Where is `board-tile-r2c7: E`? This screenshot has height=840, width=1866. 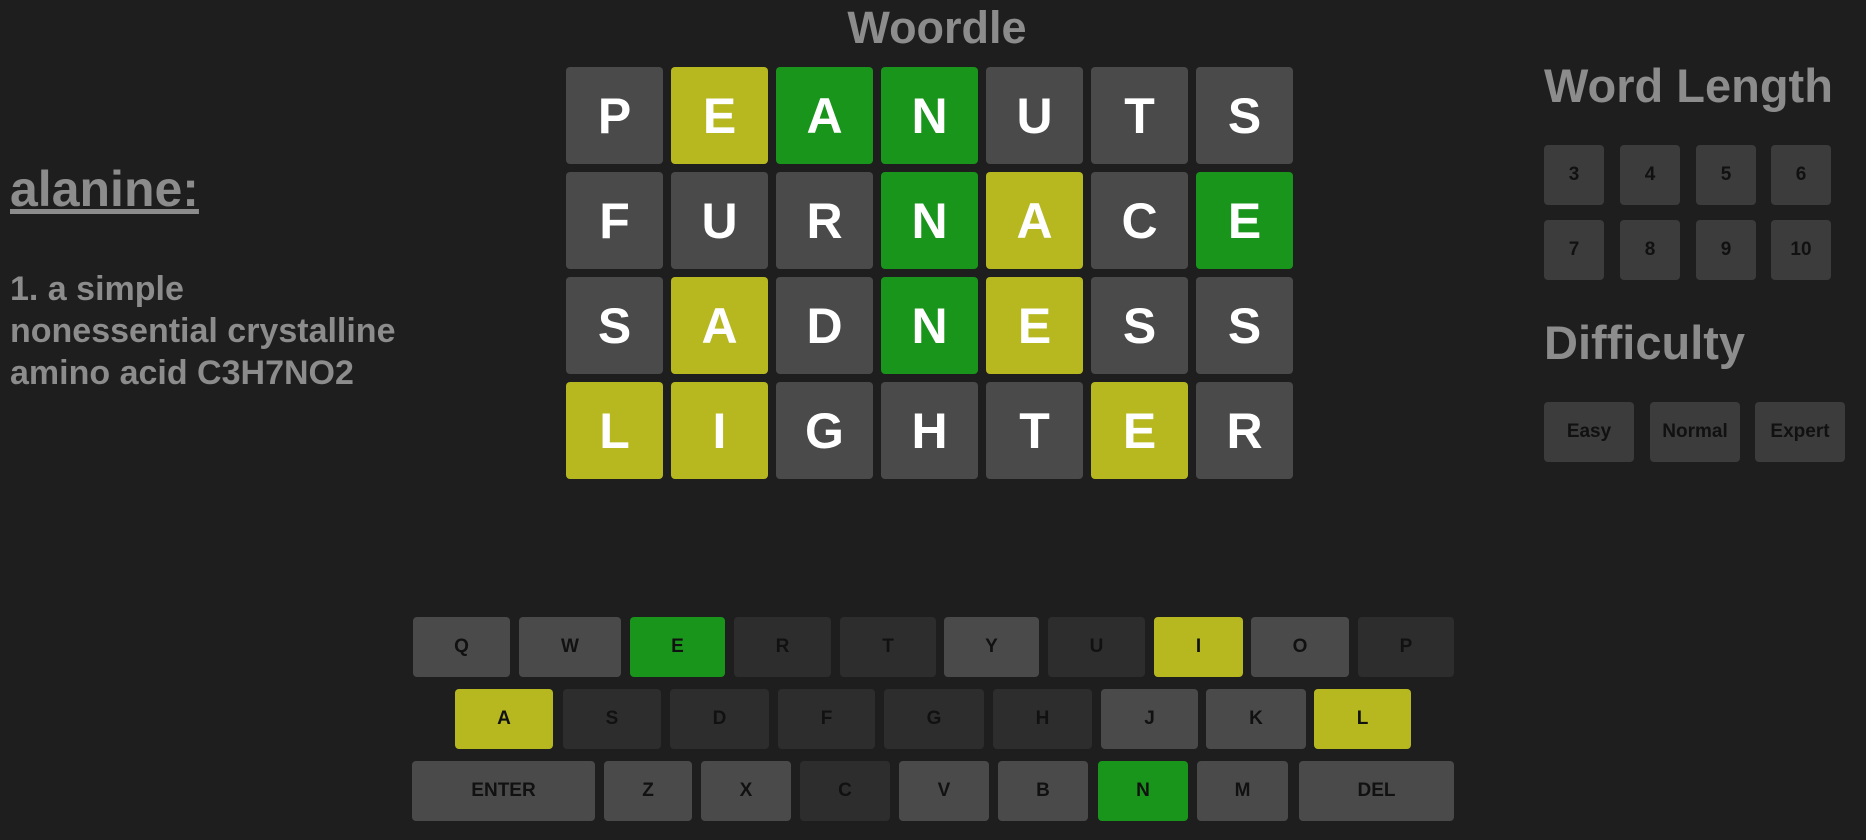 board-tile-r2c7: E is located at coordinates (1244, 220).